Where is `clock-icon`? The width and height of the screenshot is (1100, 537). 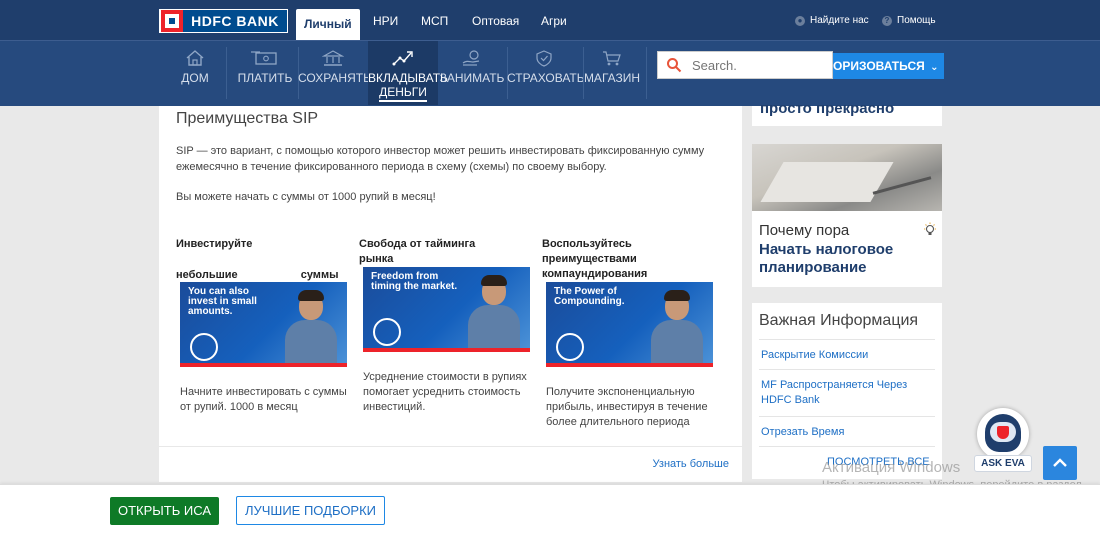
clock-icon is located at coordinates (387, 332).